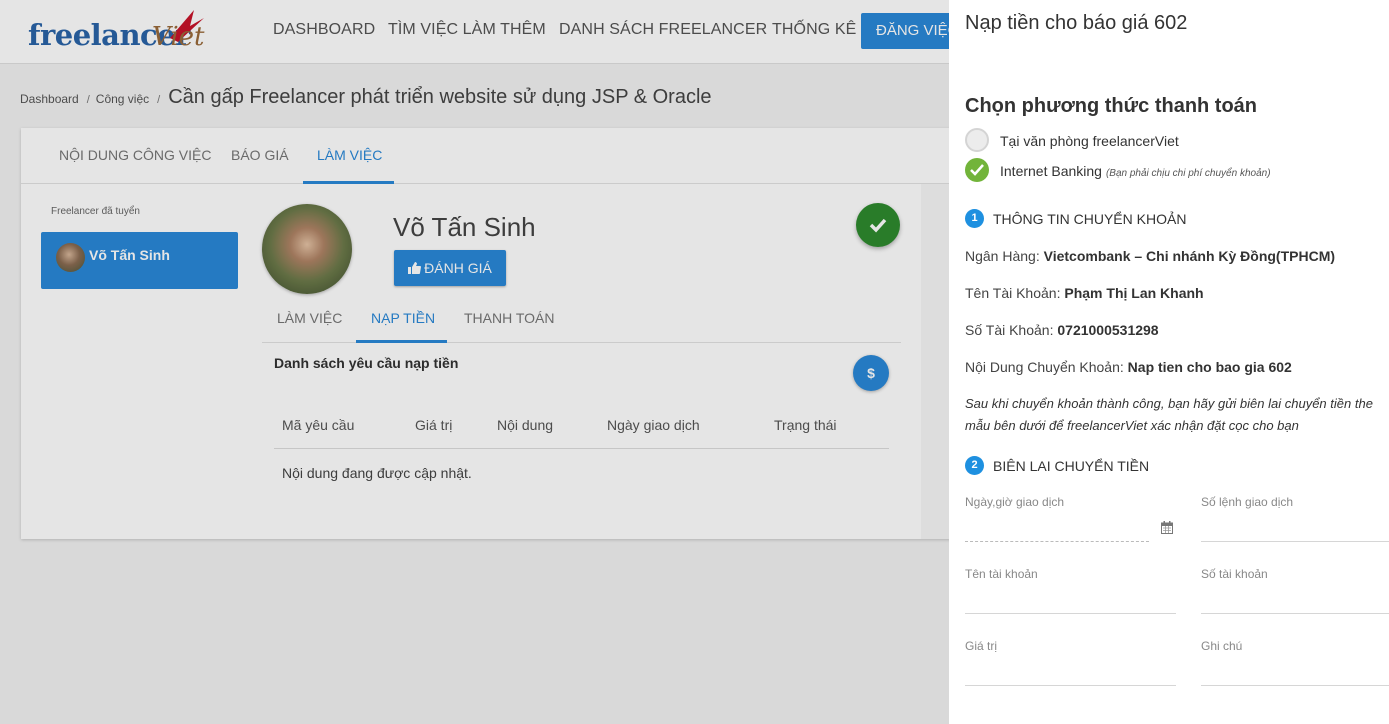 The width and height of the screenshot is (1389, 724). Describe the element at coordinates (1002, 256) in the screenshot. I see `bank-name-label: Ngân Hàng:` at that location.